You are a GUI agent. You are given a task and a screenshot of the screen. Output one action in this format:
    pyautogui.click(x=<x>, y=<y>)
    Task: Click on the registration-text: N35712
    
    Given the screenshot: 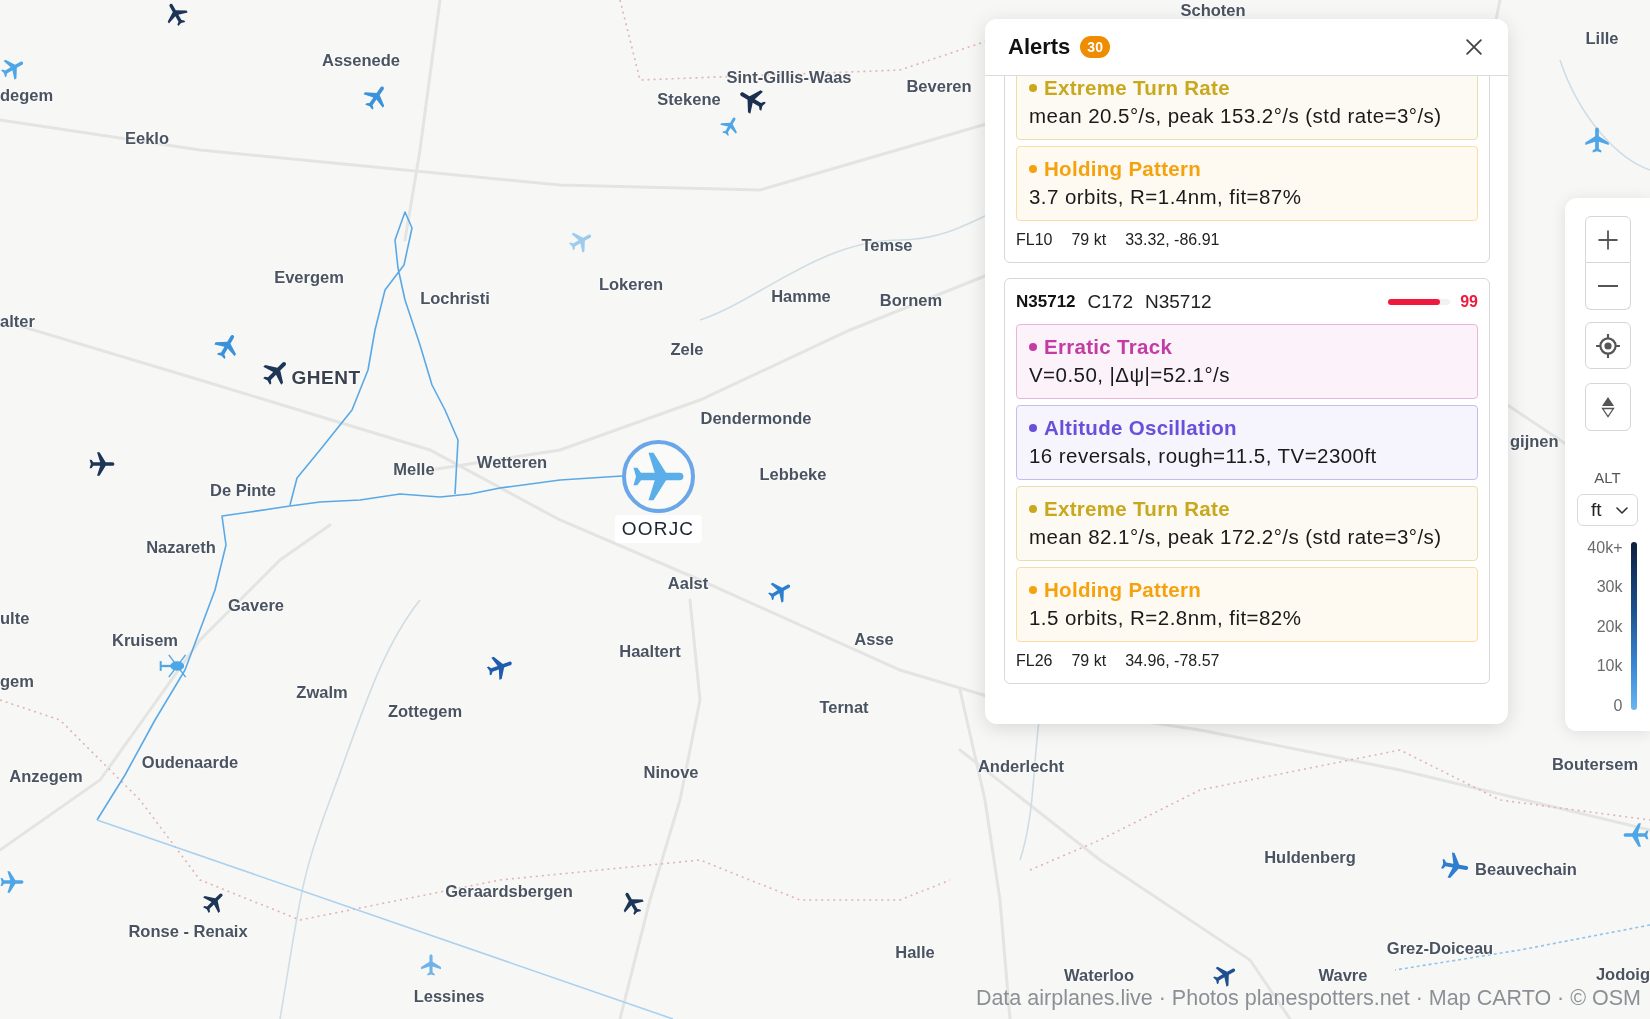 What is the action you would take?
    pyautogui.click(x=1046, y=302)
    